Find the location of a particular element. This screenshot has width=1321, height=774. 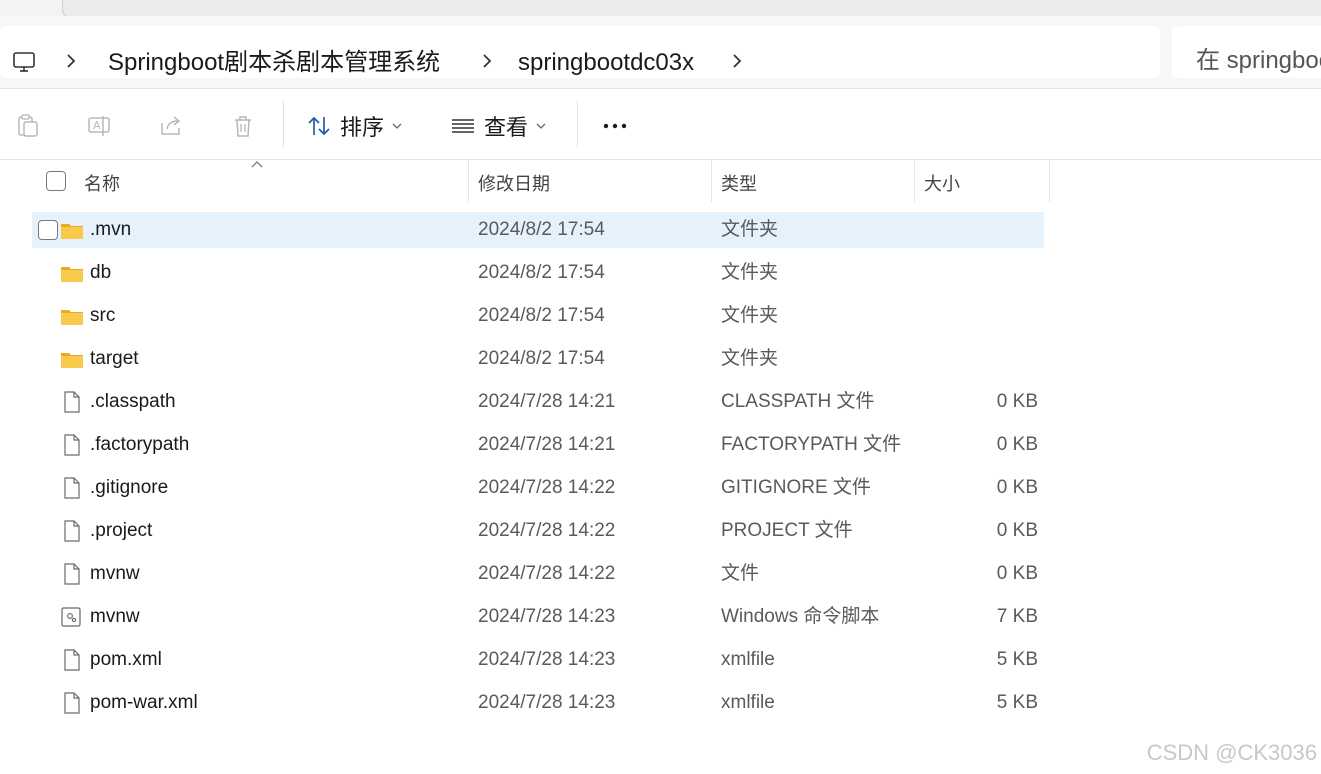

sort-ascending-icon is located at coordinates (257, 164).